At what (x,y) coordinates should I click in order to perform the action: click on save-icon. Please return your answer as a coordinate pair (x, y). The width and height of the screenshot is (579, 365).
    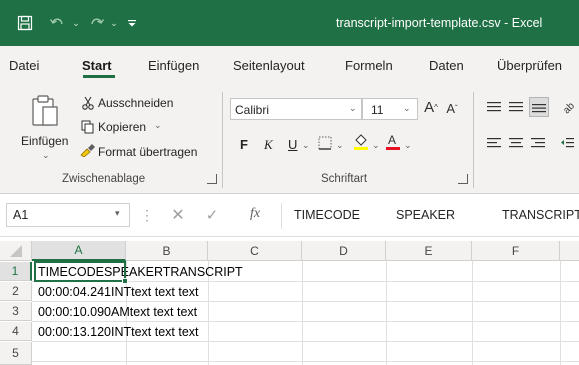
    Looking at the image, I should click on (25, 23).